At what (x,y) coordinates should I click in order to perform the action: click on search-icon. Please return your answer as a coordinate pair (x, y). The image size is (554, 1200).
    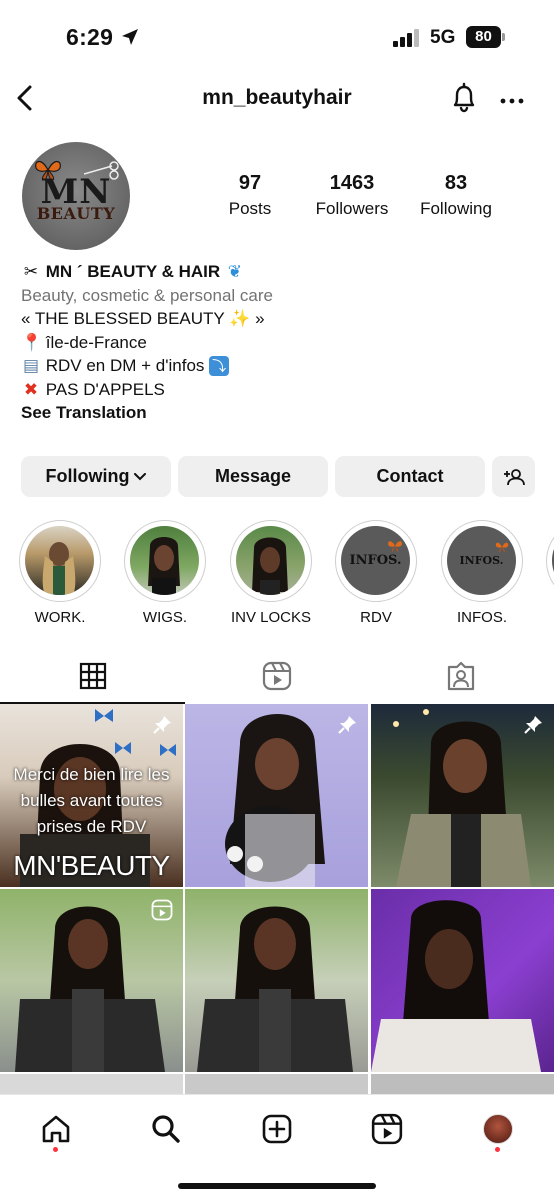
    Looking at the image, I should click on (166, 1129).